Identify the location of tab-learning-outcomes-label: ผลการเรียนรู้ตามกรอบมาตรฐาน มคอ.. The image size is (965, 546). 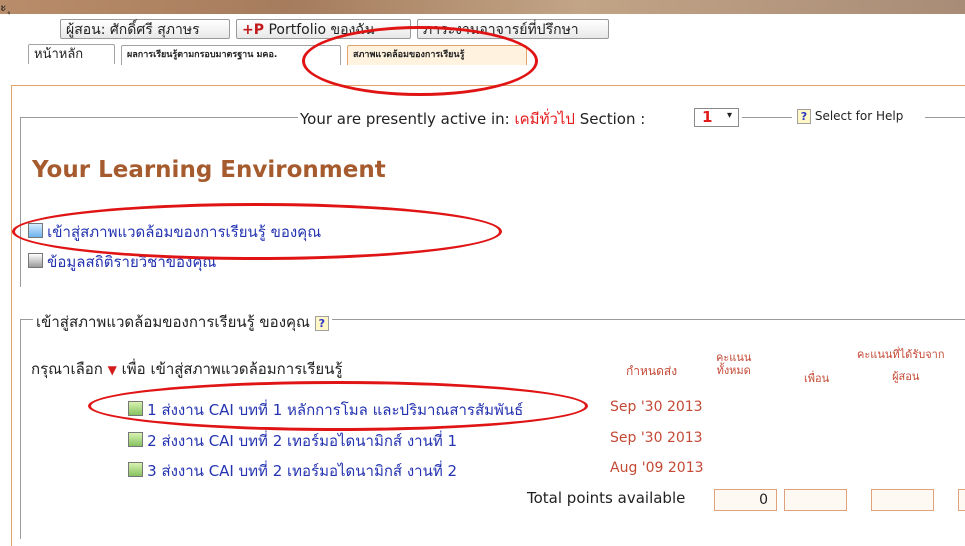
(202, 55).